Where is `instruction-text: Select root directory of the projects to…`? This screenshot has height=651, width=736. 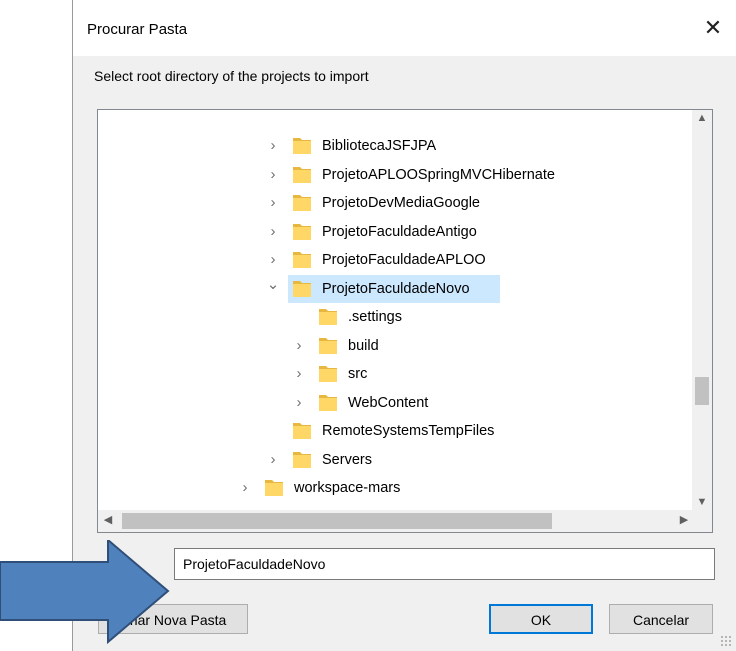
instruction-text: Select root directory of the projects to… is located at coordinates (231, 76).